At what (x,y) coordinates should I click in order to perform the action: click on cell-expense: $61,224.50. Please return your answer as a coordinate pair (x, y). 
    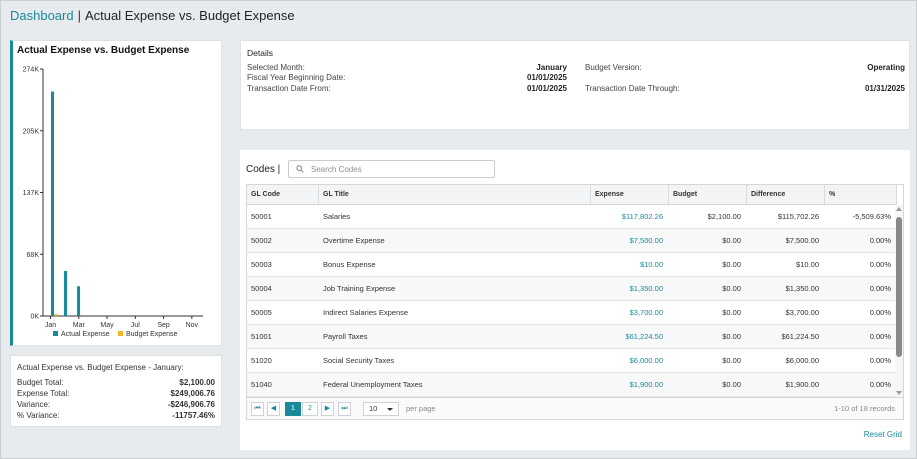
    Looking at the image, I should click on (627, 337).